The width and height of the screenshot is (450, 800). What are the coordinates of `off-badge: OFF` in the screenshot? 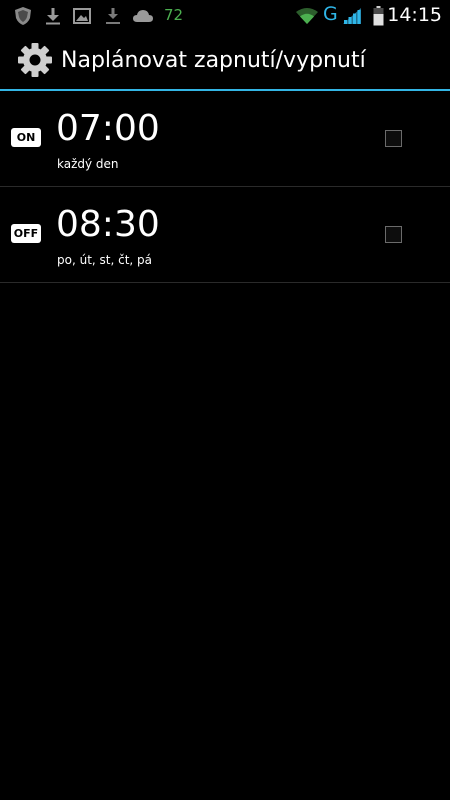 It's located at (26, 233).